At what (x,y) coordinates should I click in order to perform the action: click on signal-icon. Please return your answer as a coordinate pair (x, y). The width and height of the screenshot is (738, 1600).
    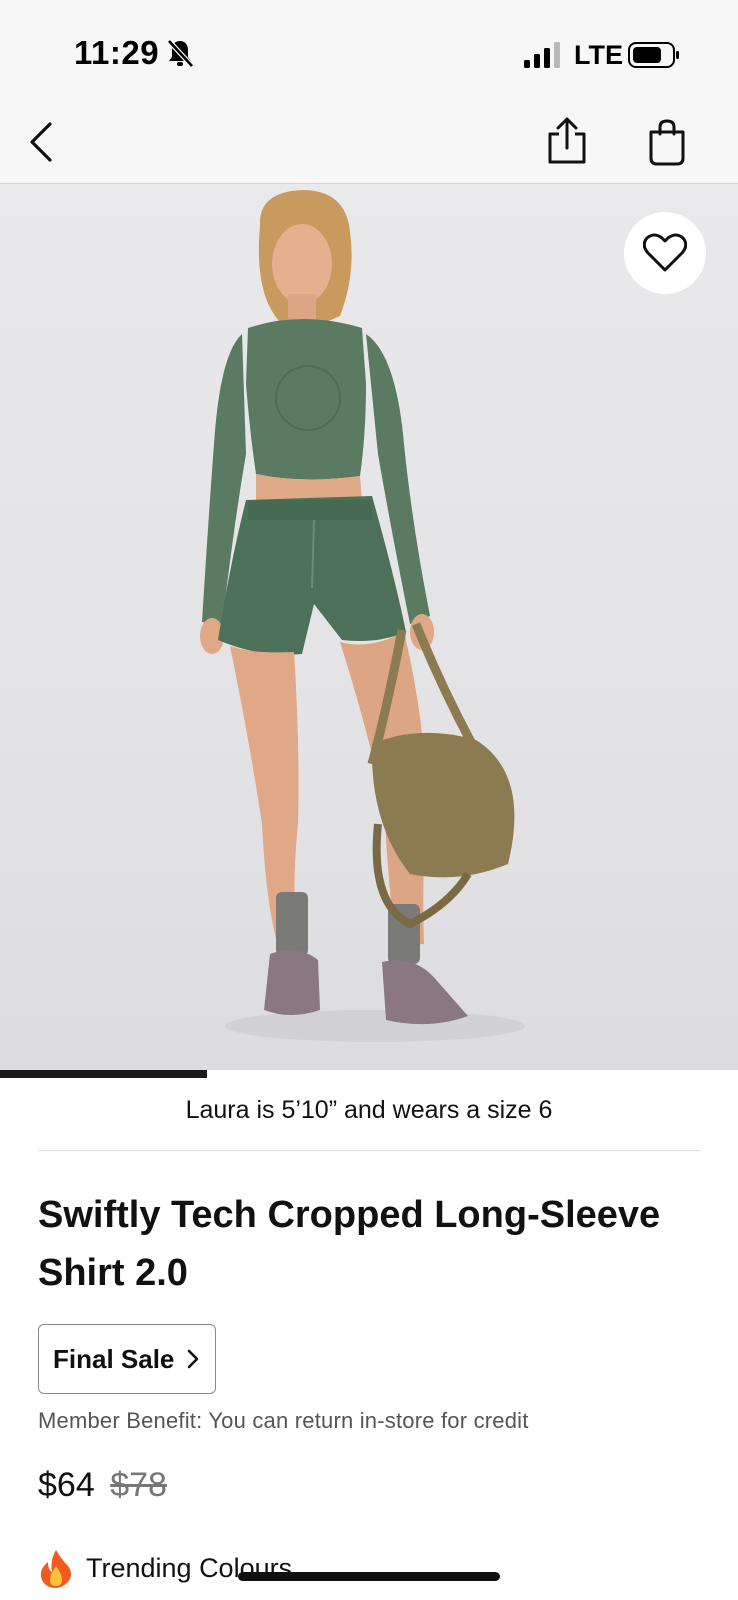
    Looking at the image, I should click on (542, 55).